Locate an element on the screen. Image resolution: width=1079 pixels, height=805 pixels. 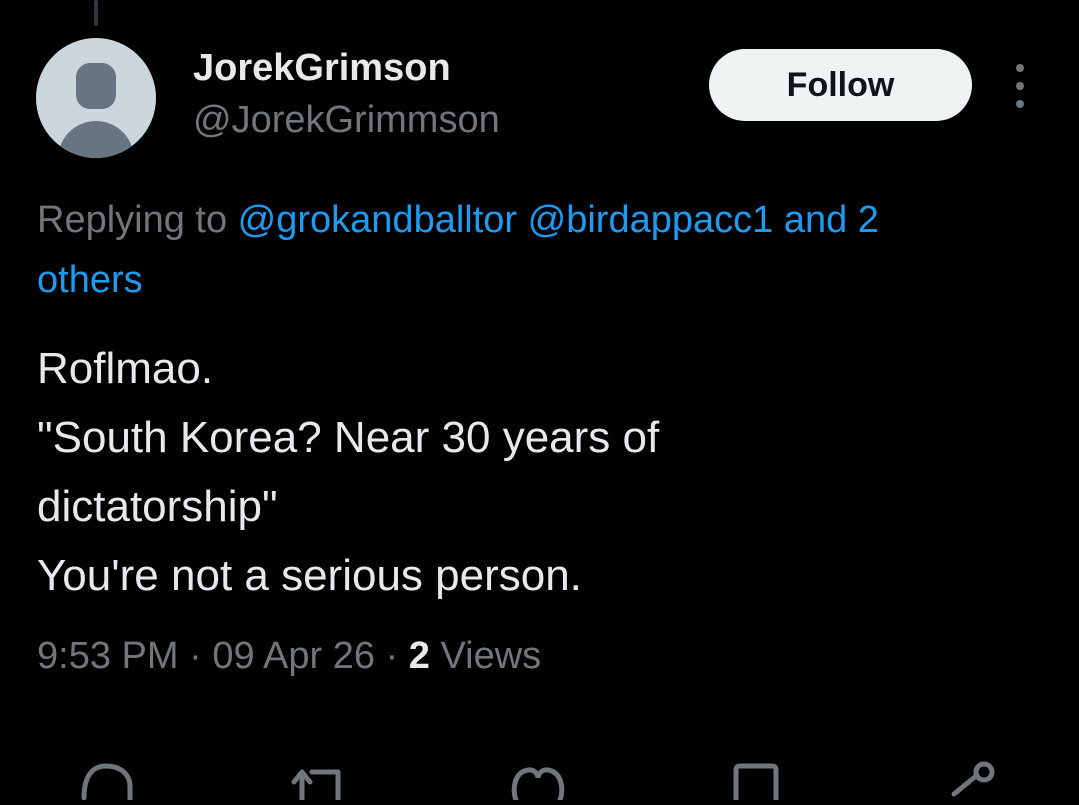
bookmark-icon is located at coordinates (756, 781).